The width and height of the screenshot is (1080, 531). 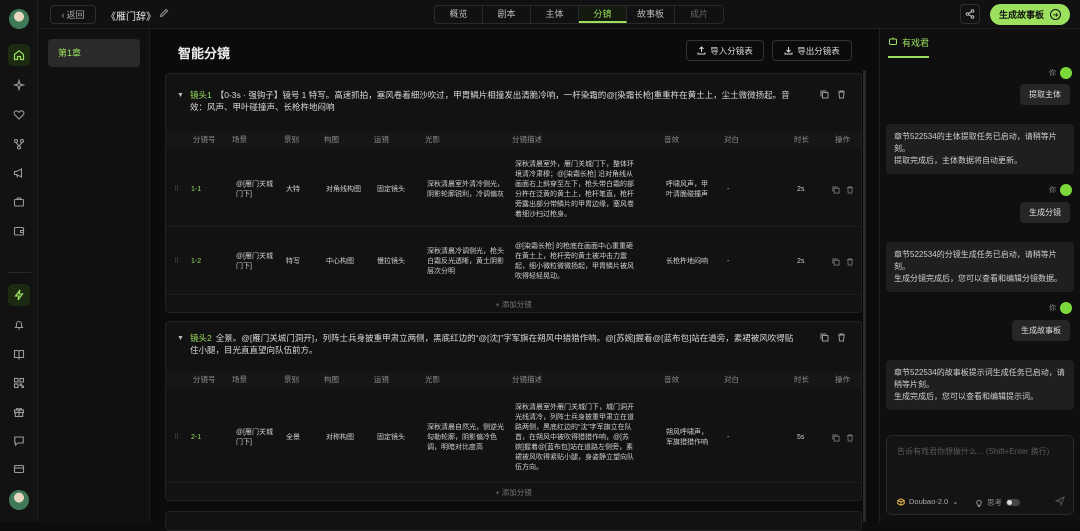 What do you see at coordinates (19, 19) in the screenshot?
I see `avatar` at bounding box center [19, 19].